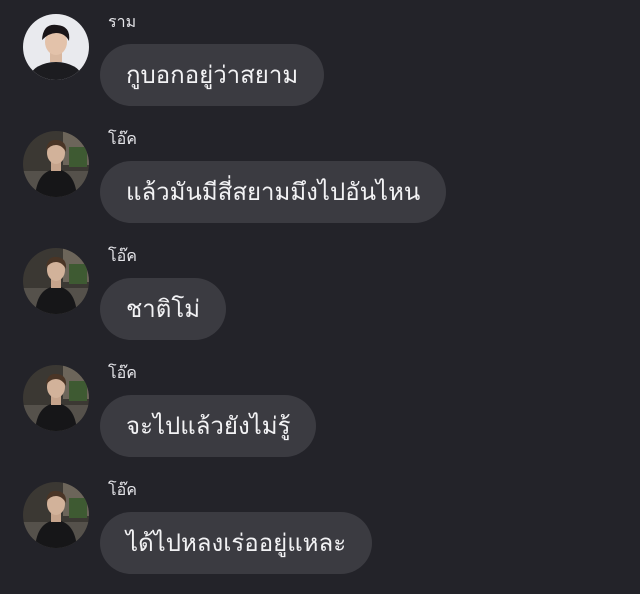 The image size is (640, 594). What do you see at coordinates (212, 75) in the screenshot?
I see `message-bubble: กูบอกอยู่ว่าสยาม` at bounding box center [212, 75].